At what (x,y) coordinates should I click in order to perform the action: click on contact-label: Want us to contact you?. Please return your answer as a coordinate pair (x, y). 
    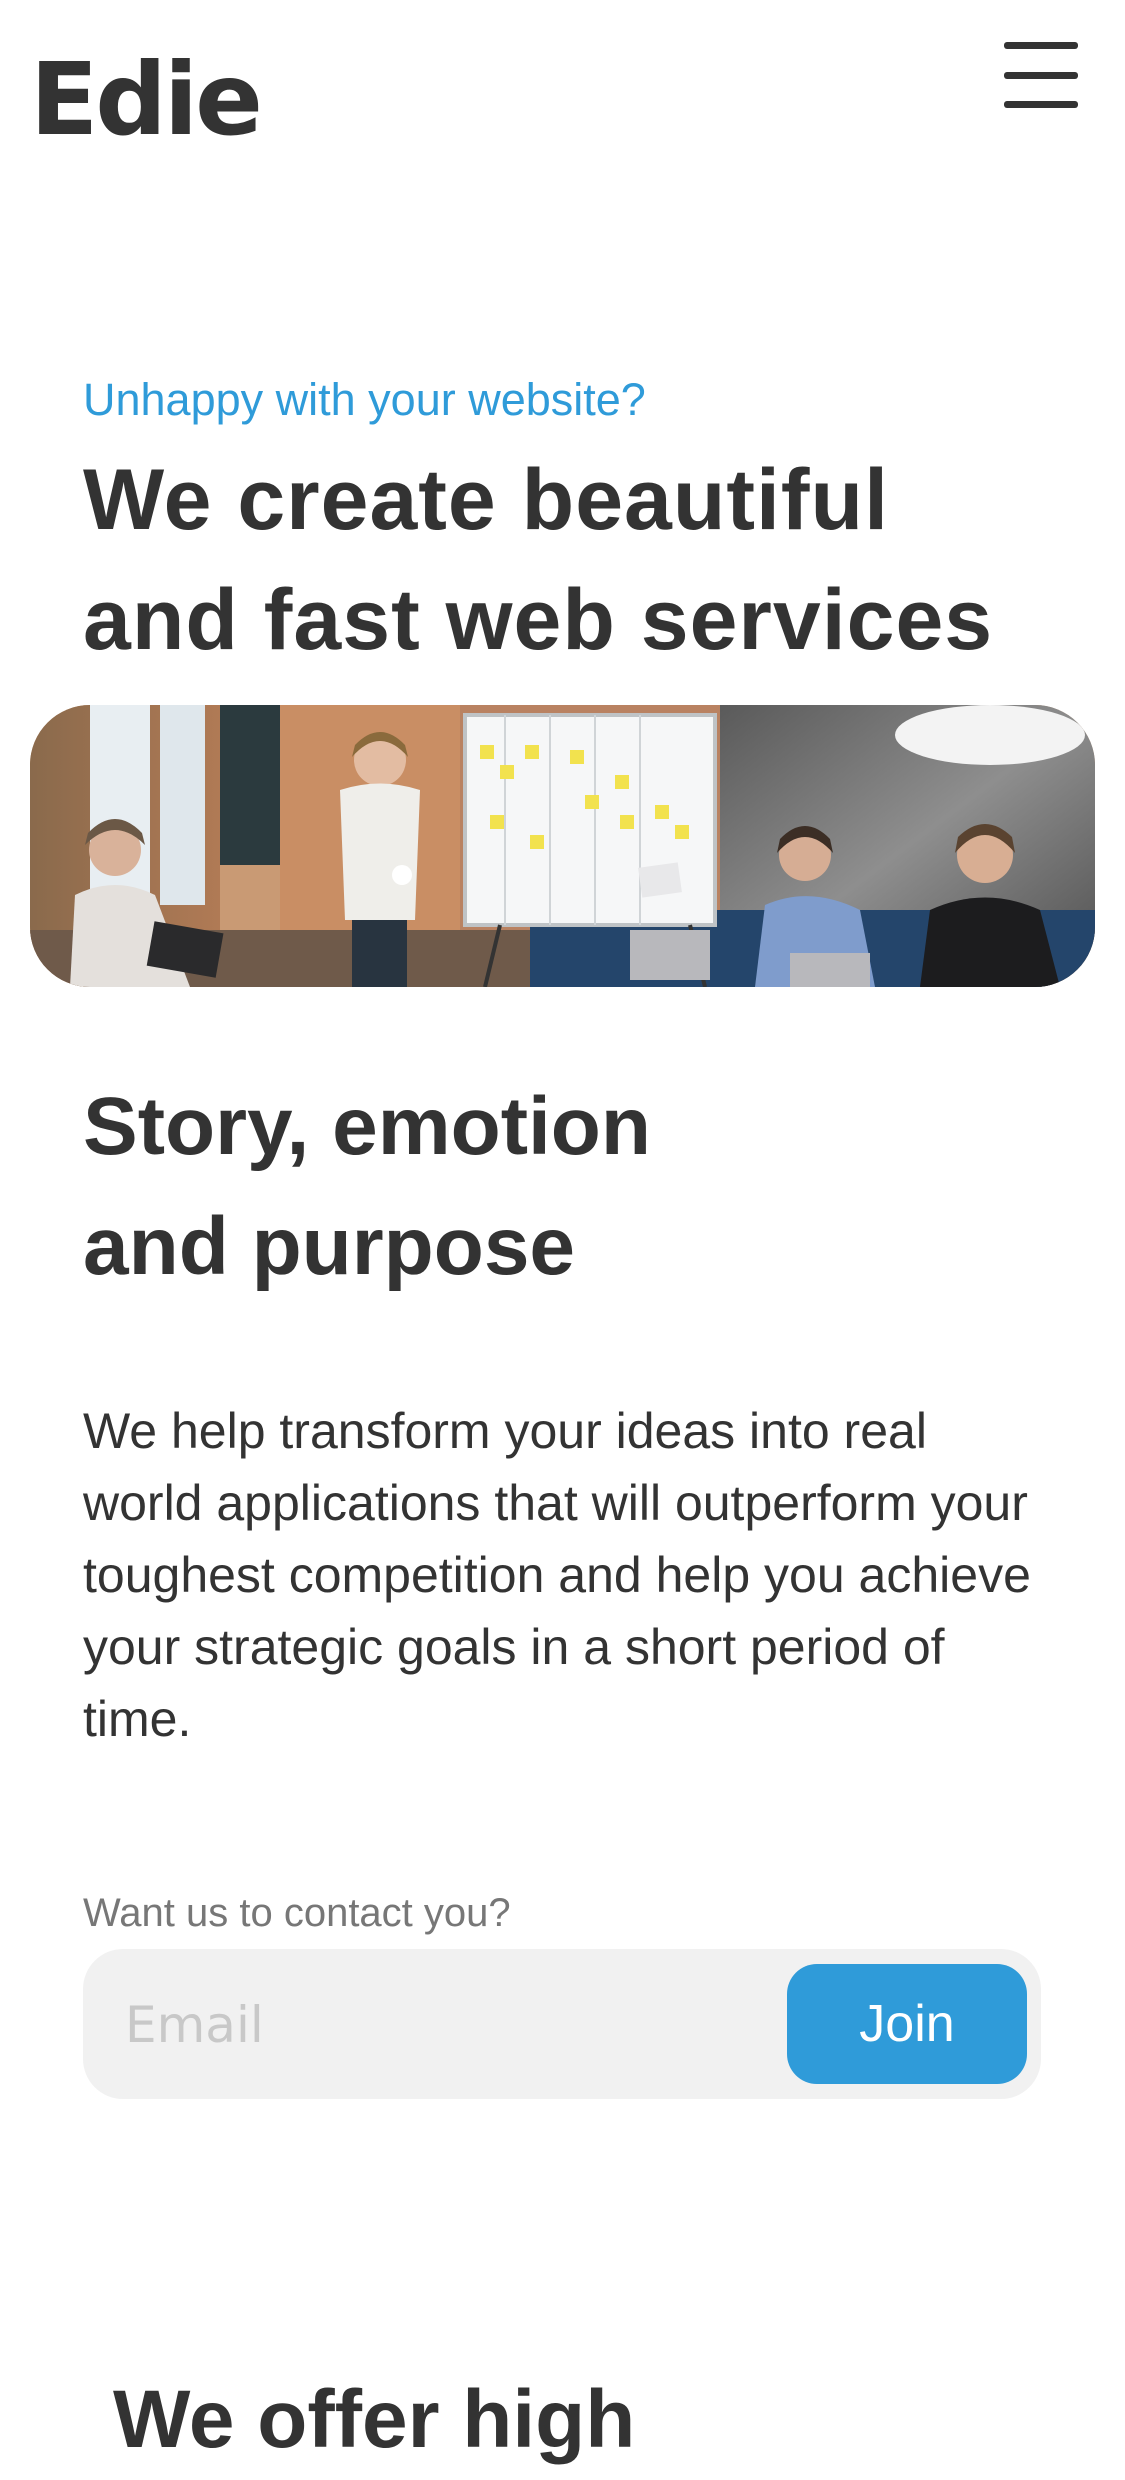
    Looking at the image, I should click on (297, 1913).